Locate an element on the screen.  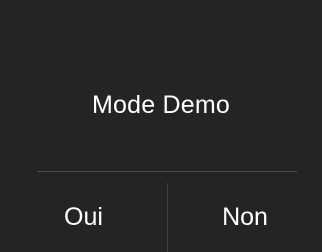
horizontal-divider is located at coordinates (167, 171).